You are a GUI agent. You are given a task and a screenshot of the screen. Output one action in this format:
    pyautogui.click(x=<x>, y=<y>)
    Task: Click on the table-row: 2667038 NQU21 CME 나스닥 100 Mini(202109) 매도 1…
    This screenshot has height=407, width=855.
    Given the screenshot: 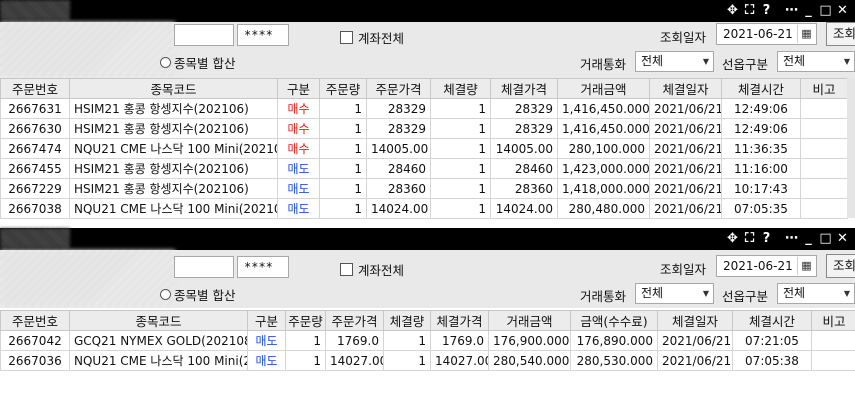 What is the action you would take?
    pyautogui.click(x=424, y=208)
    